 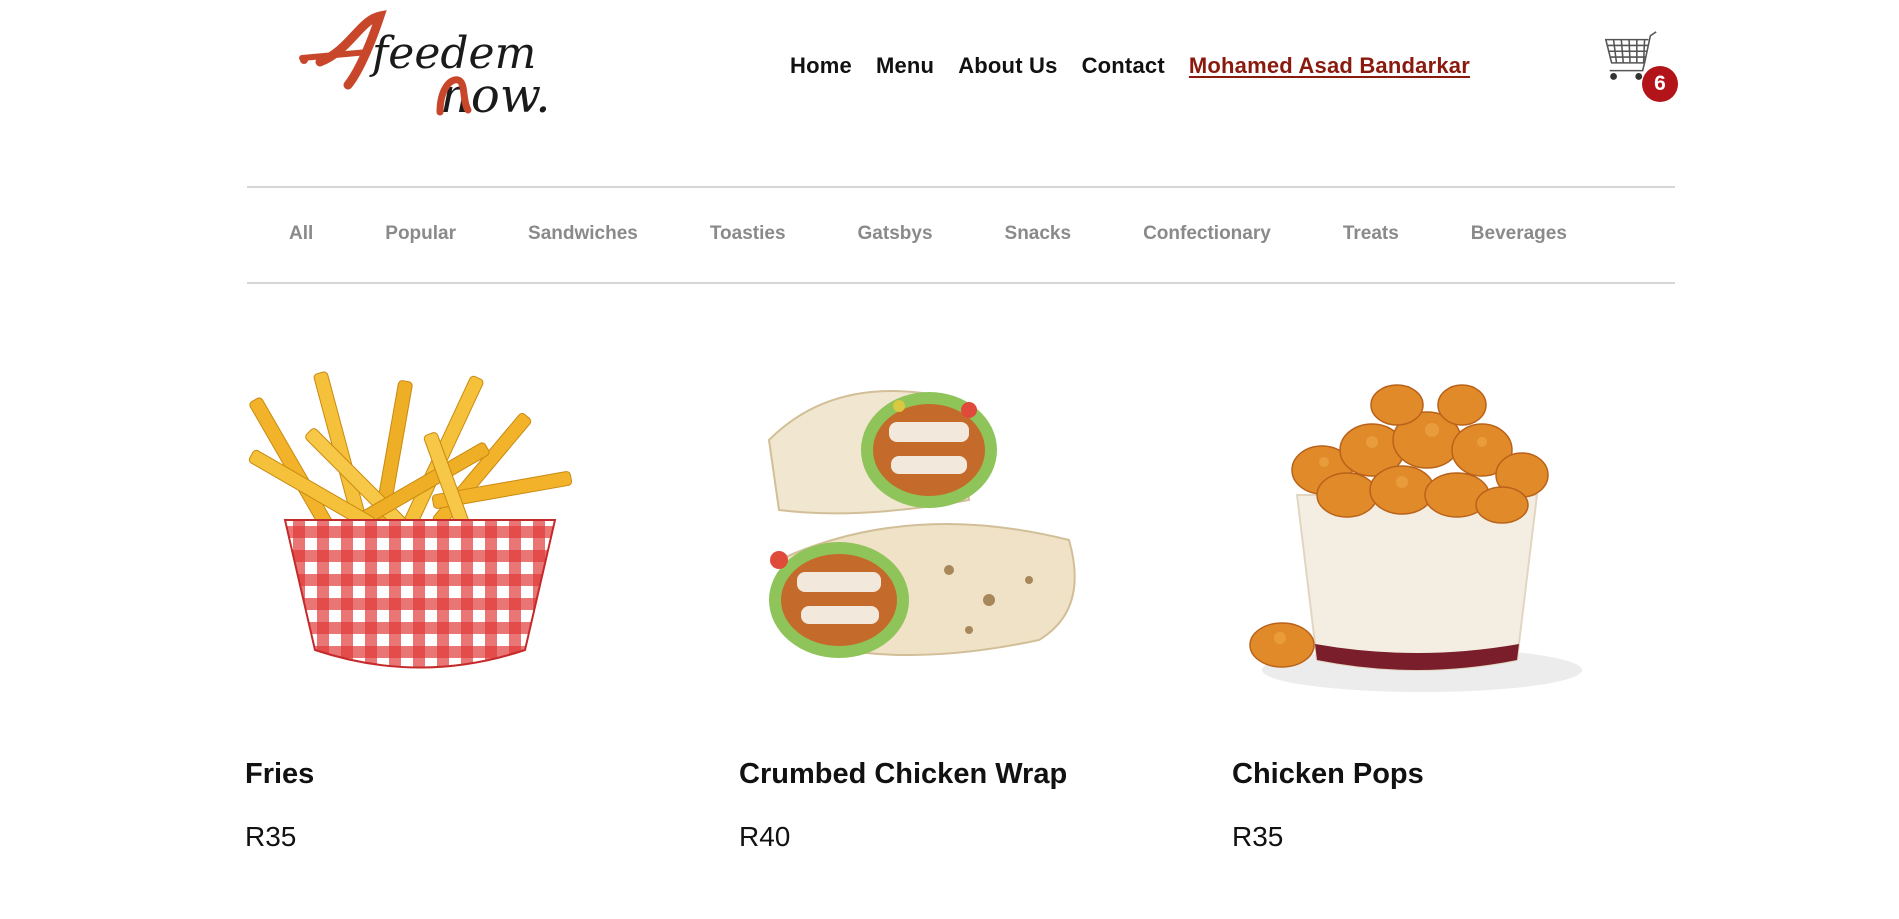 I want to click on divider-bottom, so click(x=961, y=283).